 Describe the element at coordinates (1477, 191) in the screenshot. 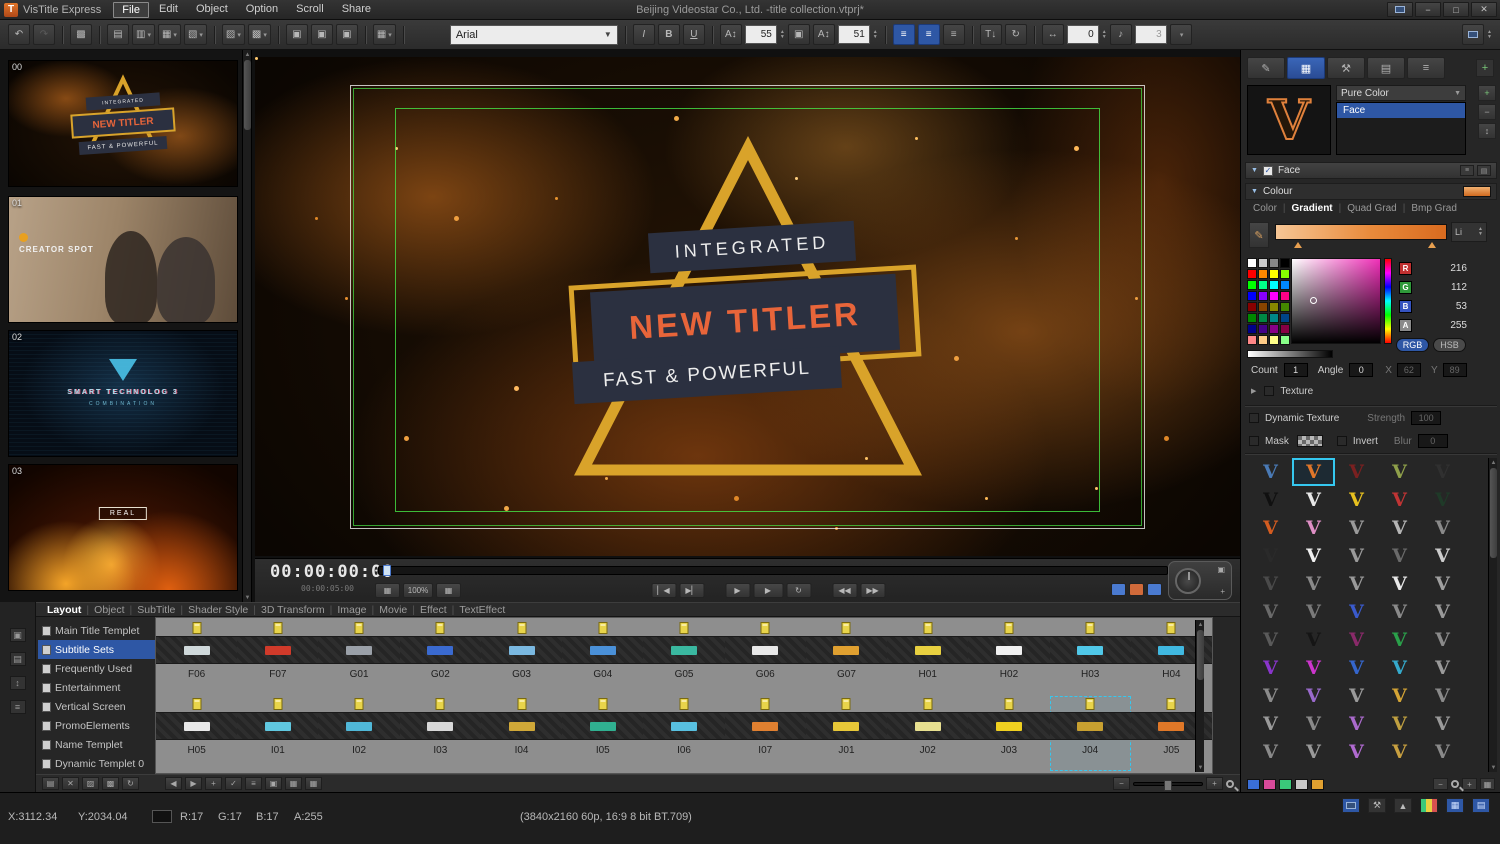

I see `current-colour-swatch` at that location.